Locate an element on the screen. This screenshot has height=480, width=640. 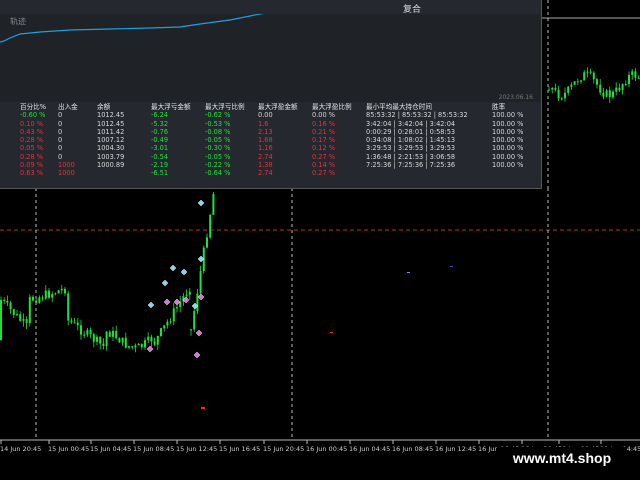
table-cell: 1.6 is located at coordinates (263, 123).